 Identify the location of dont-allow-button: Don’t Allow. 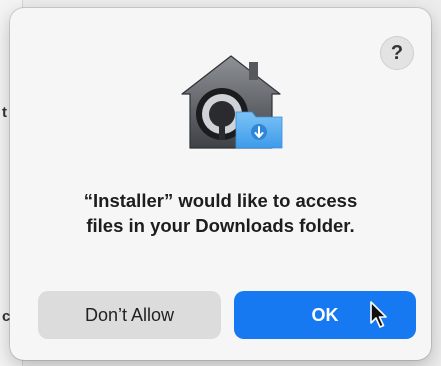
(129, 315).